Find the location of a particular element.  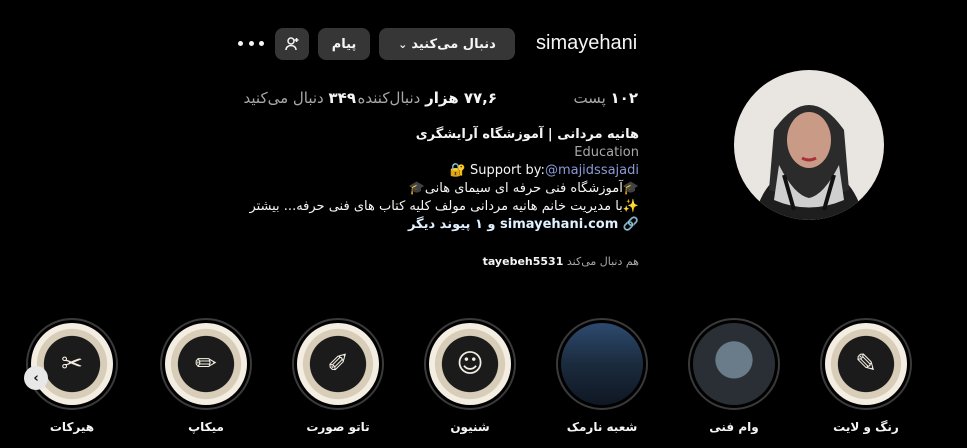

highlight-glyph: ✎ is located at coordinates (866, 364).